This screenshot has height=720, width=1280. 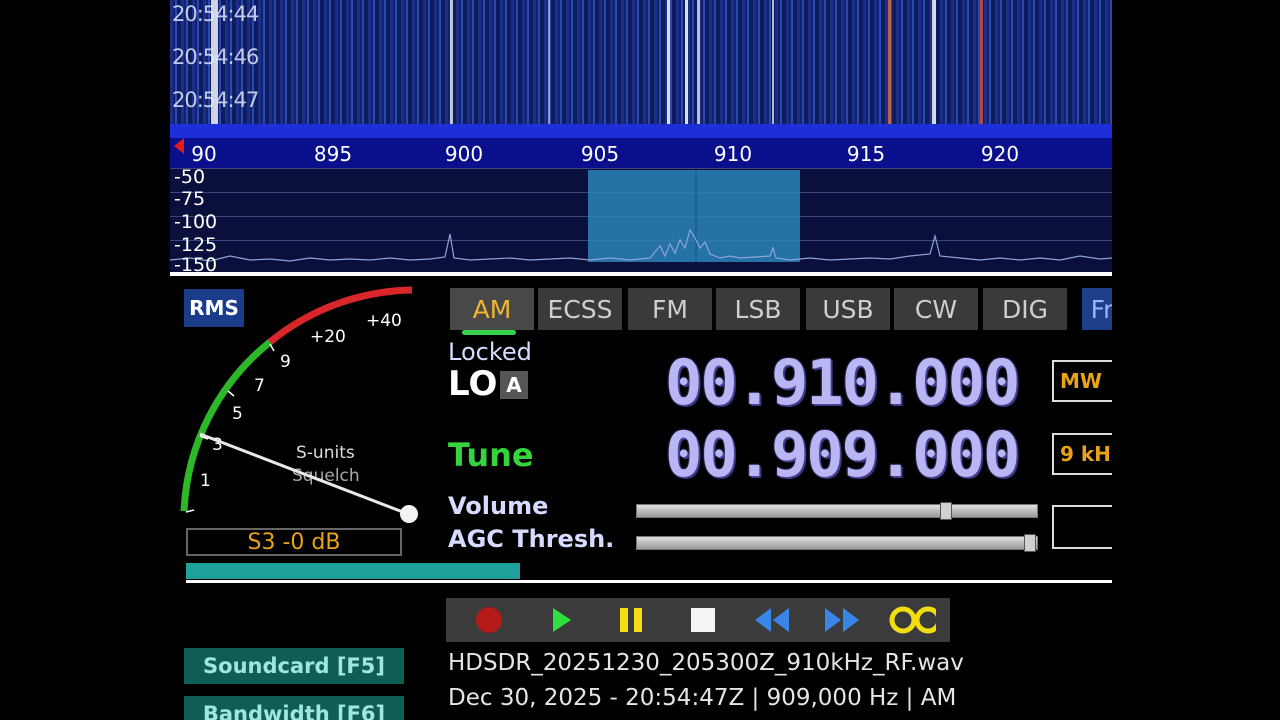 What do you see at coordinates (514, 385) in the screenshot?
I see `lo-a-badge: A` at bounding box center [514, 385].